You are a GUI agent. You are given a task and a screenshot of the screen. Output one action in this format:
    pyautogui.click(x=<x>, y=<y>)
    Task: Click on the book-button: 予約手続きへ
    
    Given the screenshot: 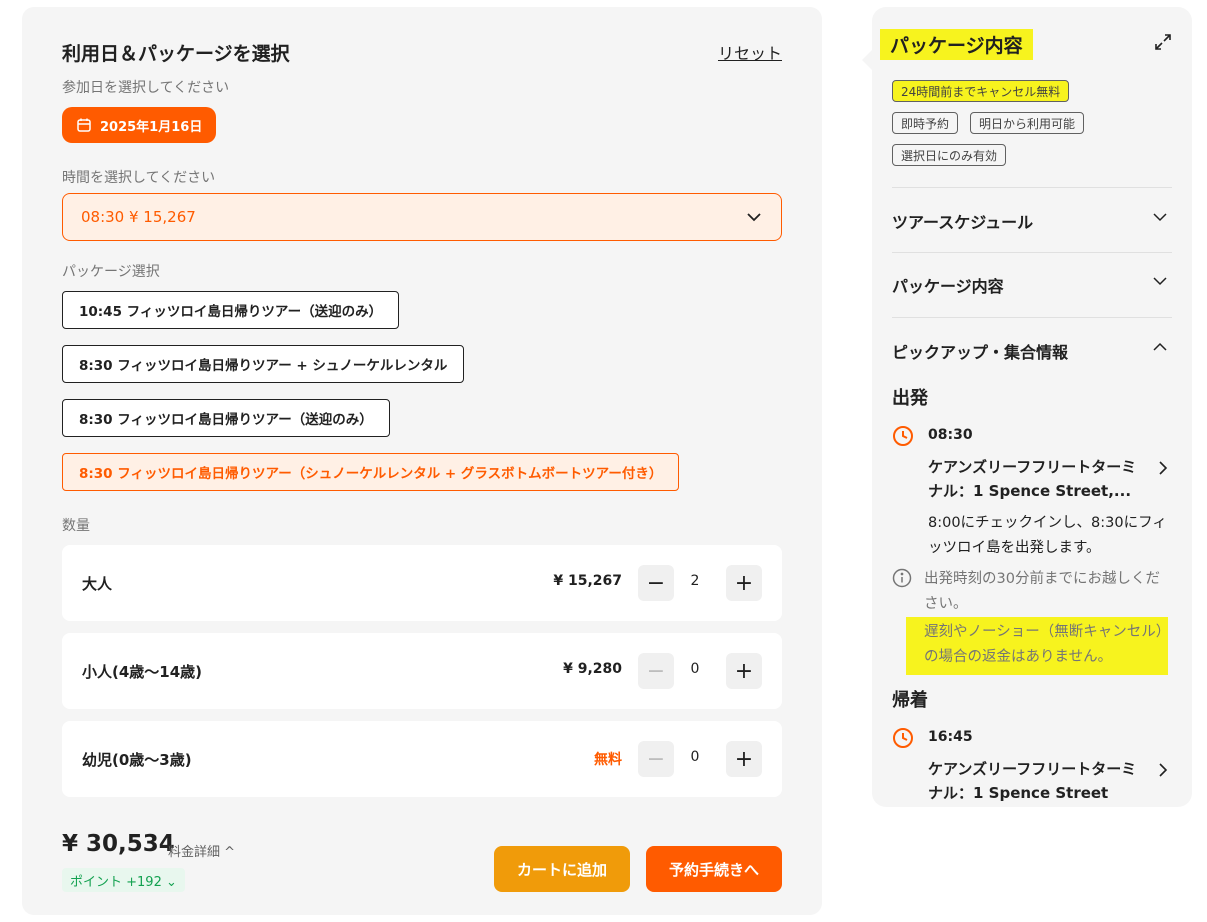 What is the action you would take?
    pyautogui.click(x=714, y=869)
    